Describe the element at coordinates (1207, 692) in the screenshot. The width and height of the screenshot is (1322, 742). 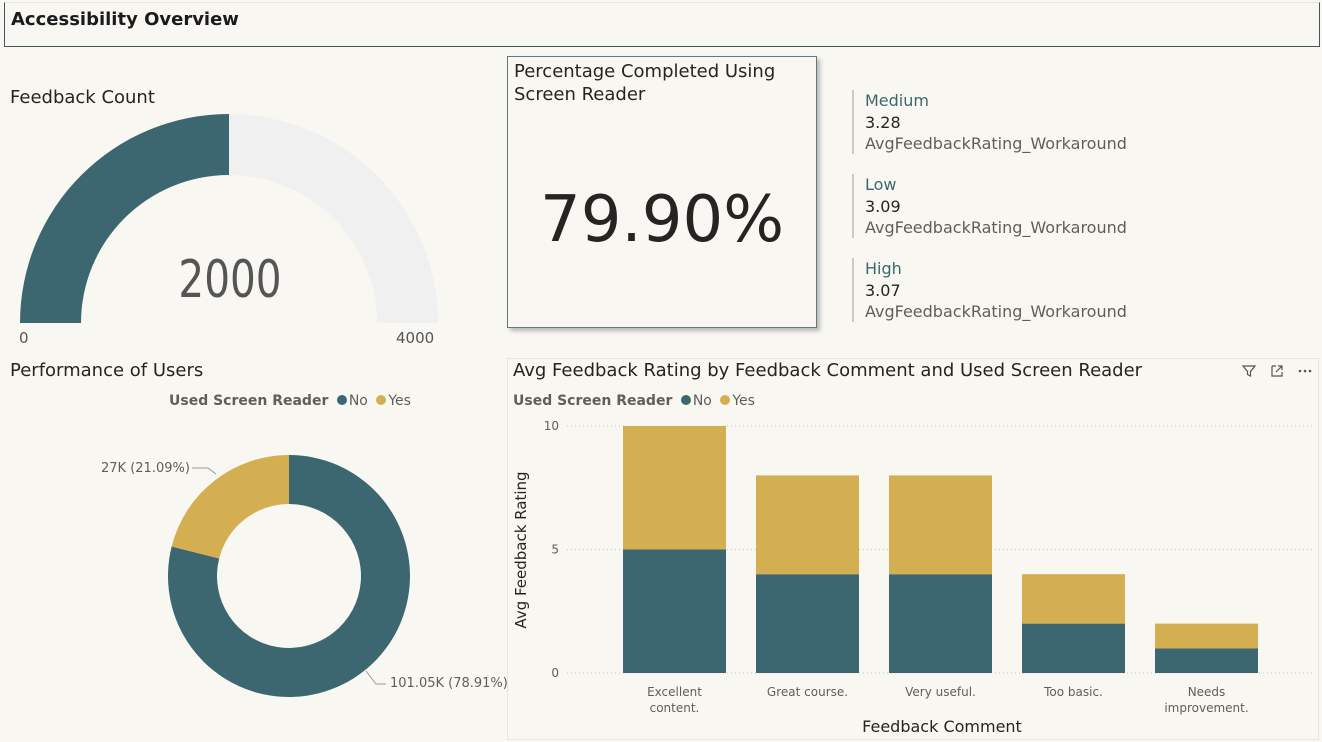
I see `x-tick-label: Needs` at that location.